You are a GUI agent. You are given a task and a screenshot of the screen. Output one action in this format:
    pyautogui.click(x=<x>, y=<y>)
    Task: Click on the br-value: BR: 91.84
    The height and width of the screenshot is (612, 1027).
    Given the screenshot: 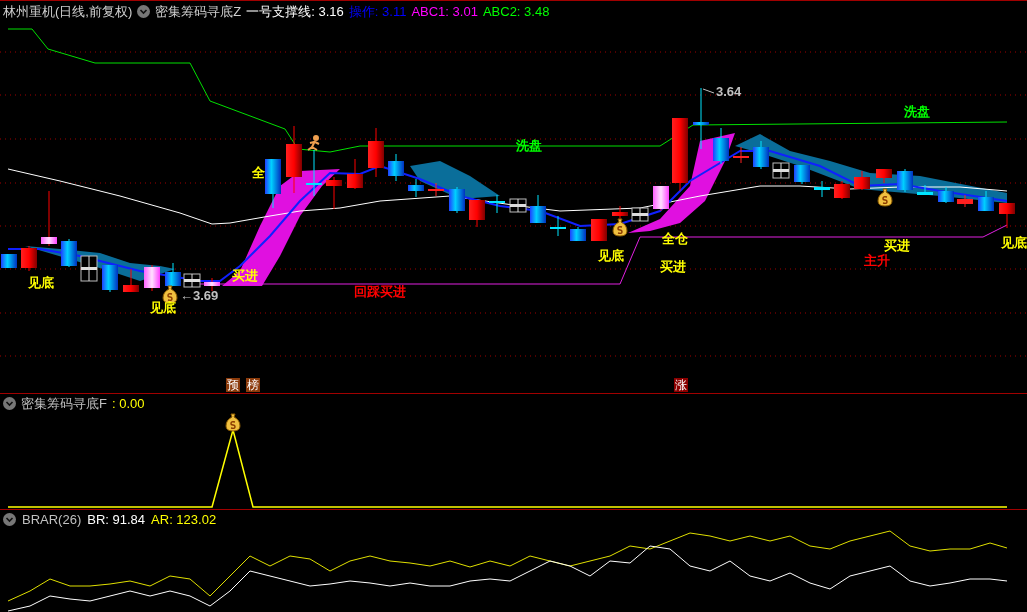 What is the action you would take?
    pyautogui.click(x=116, y=519)
    